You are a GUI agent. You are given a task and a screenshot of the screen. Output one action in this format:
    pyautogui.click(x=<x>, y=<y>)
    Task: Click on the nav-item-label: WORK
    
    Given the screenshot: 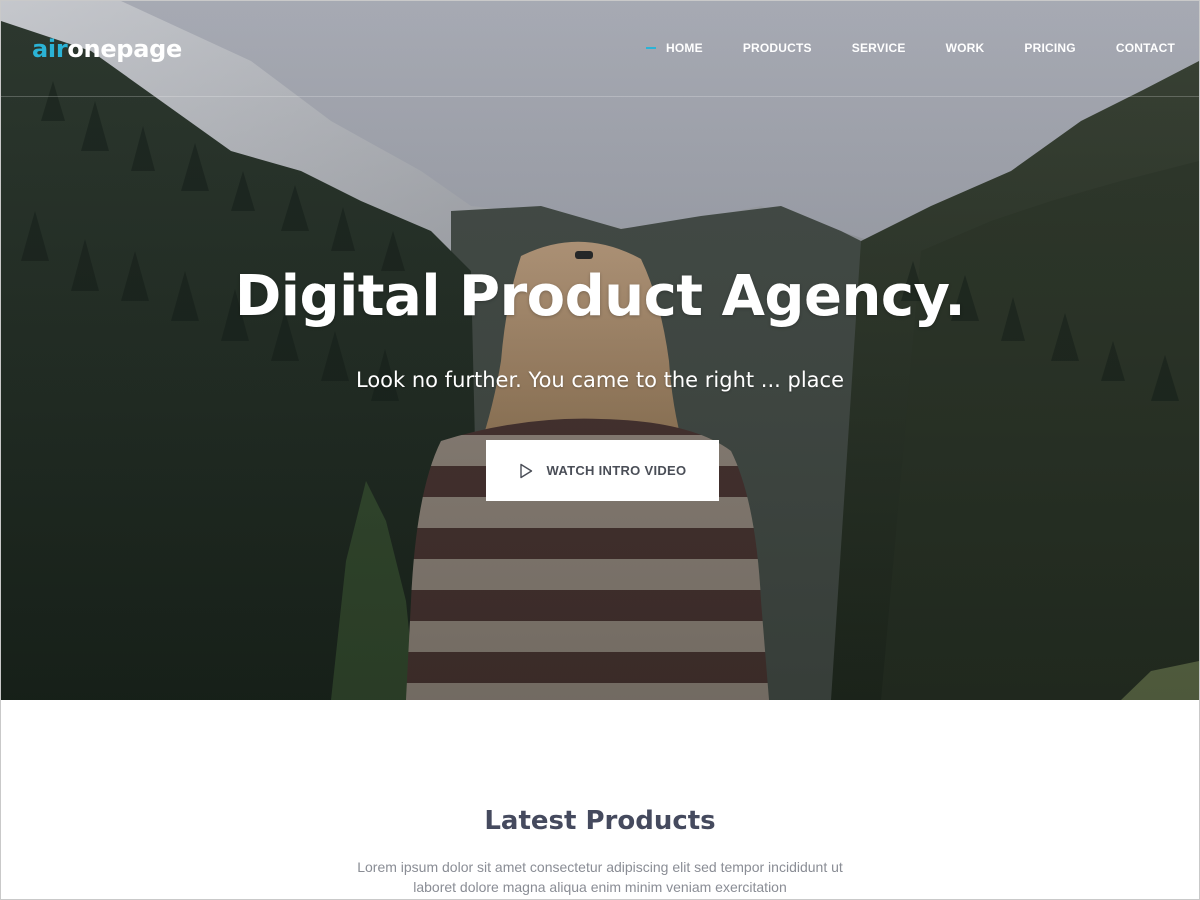 What is the action you would take?
    pyautogui.click(x=965, y=48)
    